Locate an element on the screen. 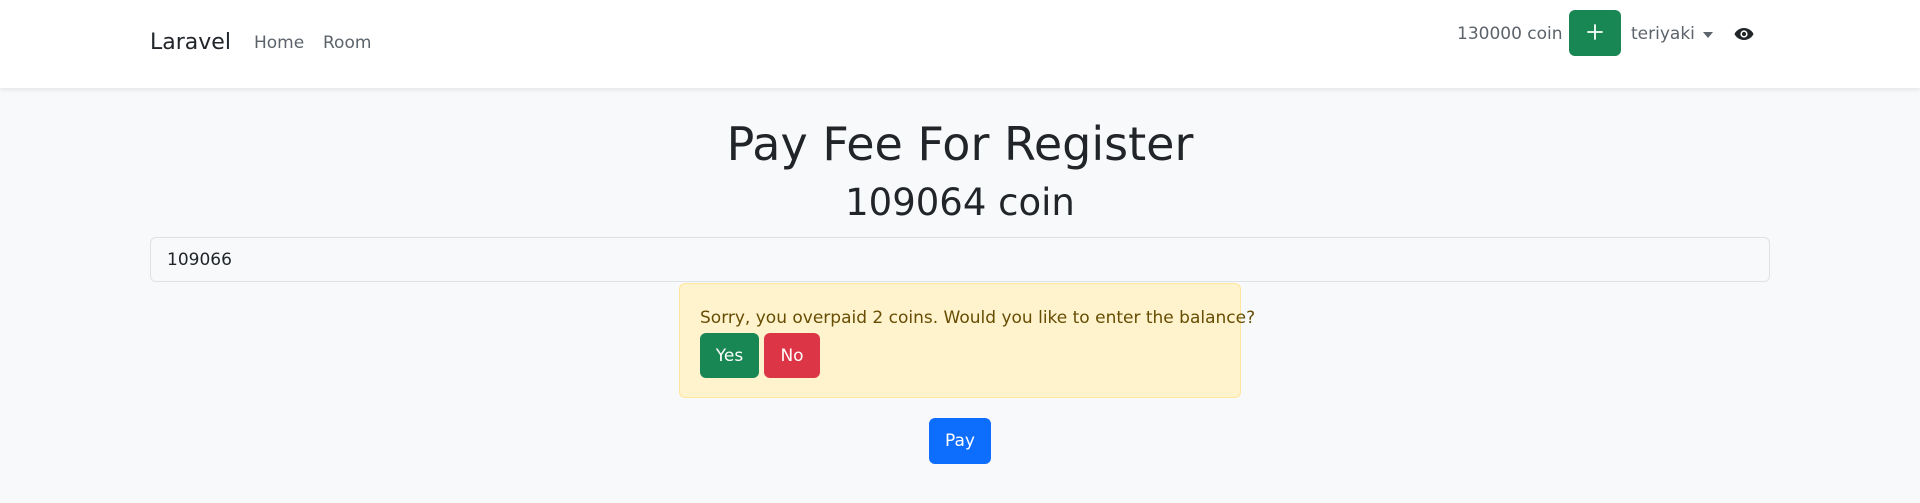 The width and height of the screenshot is (1920, 503). no-button: No is located at coordinates (792, 355).